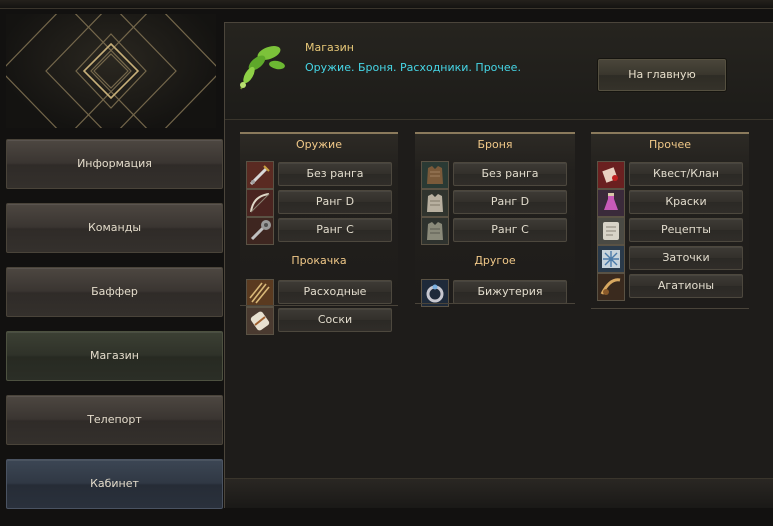  Describe the element at coordinates (611, 259) in the screenshot. I see `enchant-icon` at that location.